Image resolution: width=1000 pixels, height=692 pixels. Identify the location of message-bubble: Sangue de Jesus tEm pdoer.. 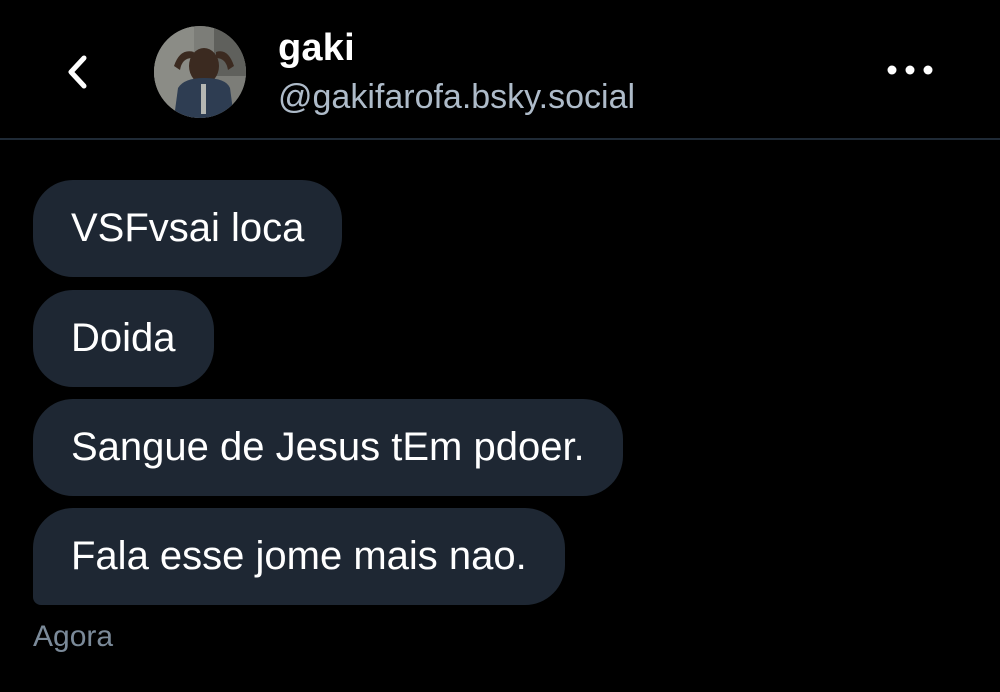
(328, 447).